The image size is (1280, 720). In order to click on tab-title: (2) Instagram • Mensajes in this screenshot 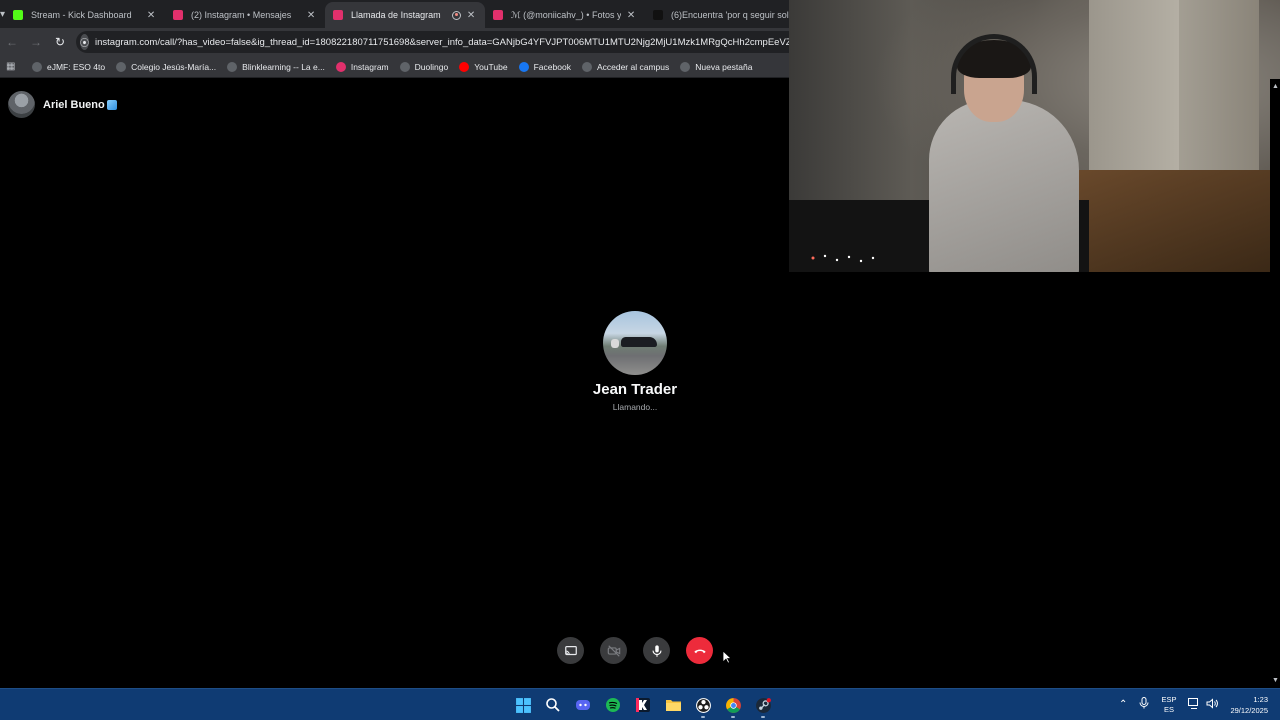, I will do `click(241, 15)`.